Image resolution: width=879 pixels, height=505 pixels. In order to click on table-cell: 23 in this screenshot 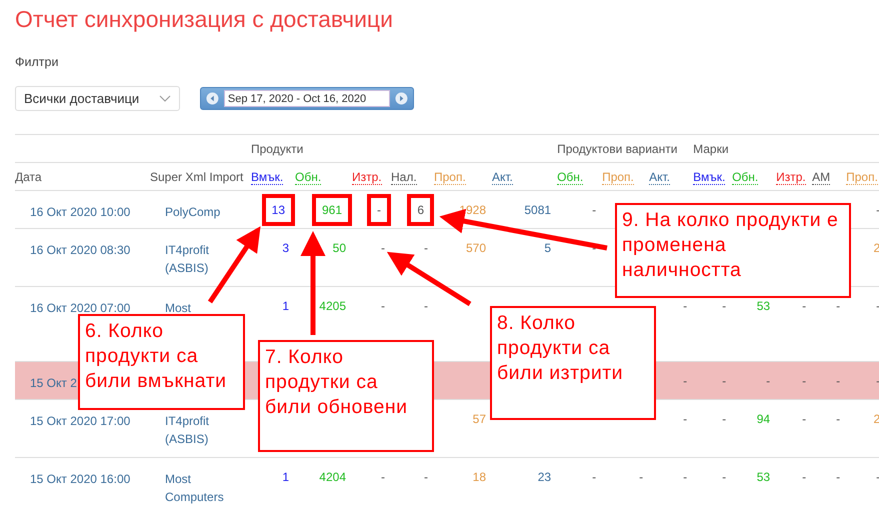, I will do `click(545, 477)`.